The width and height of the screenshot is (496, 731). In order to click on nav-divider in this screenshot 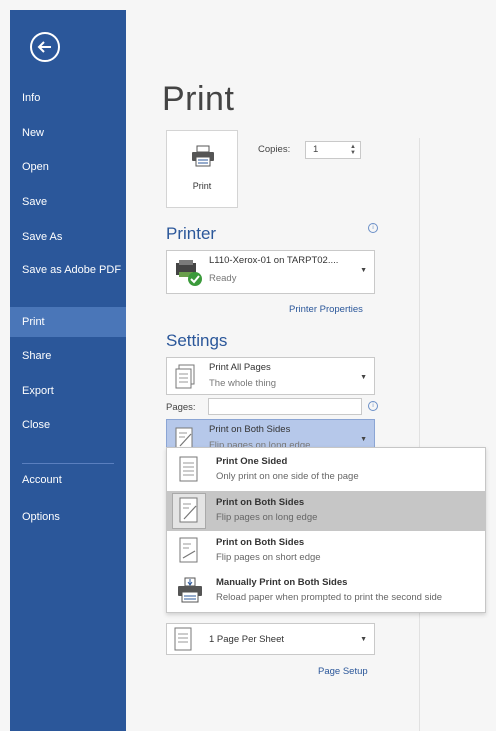, I will do `click(68, 463)`.